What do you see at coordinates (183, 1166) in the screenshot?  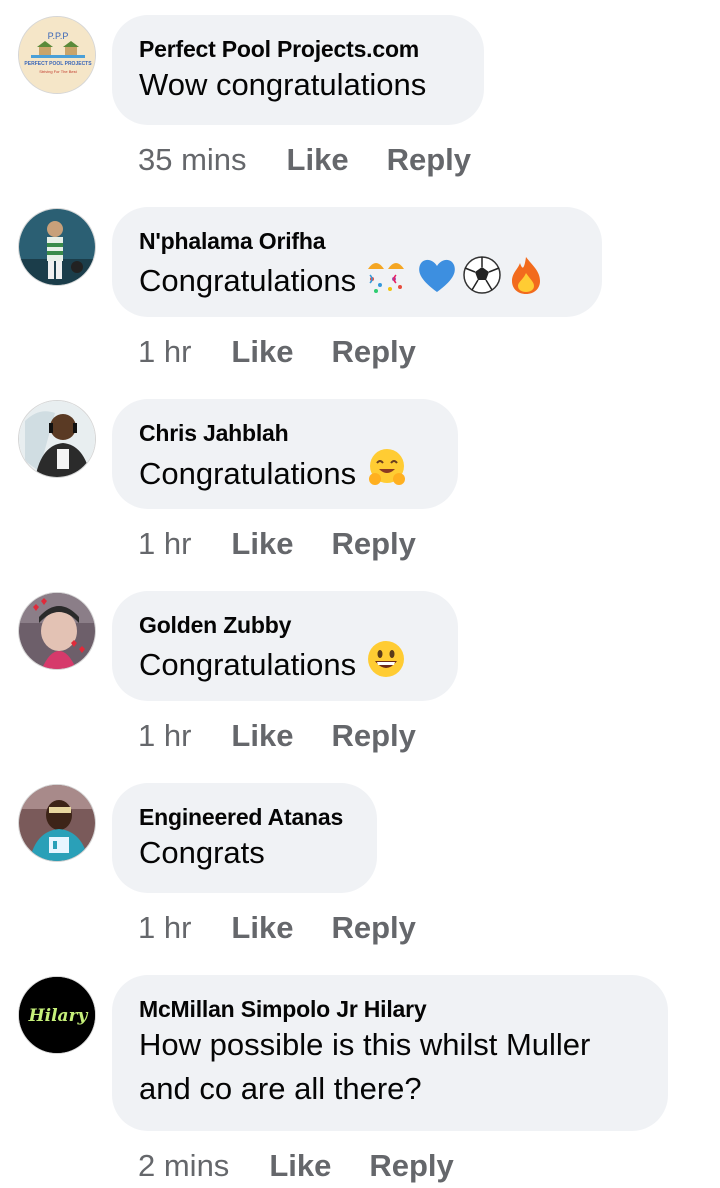 I see `comment-time: 2 mins` at bounding box center [183, 1166].